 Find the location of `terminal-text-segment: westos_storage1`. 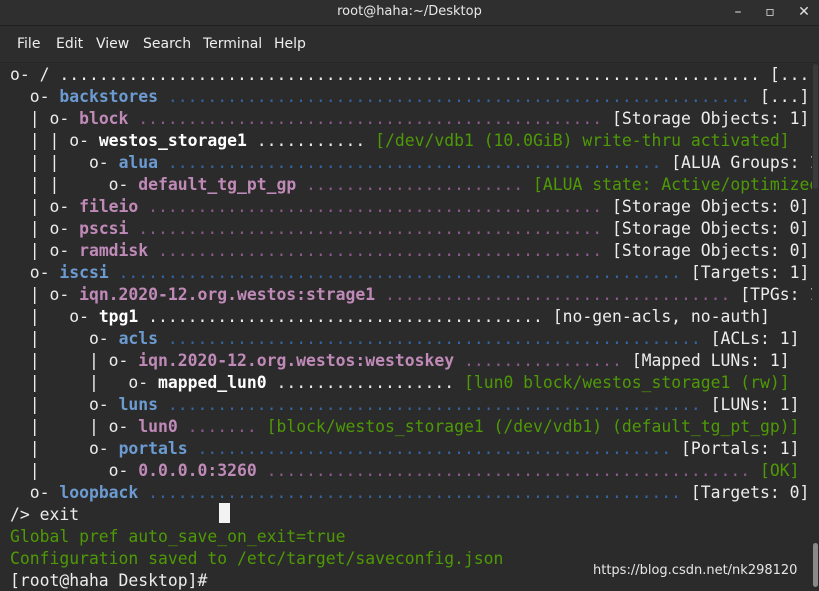

terminal-text-segment: westos_storage1 is located at coordinates (172, 140).